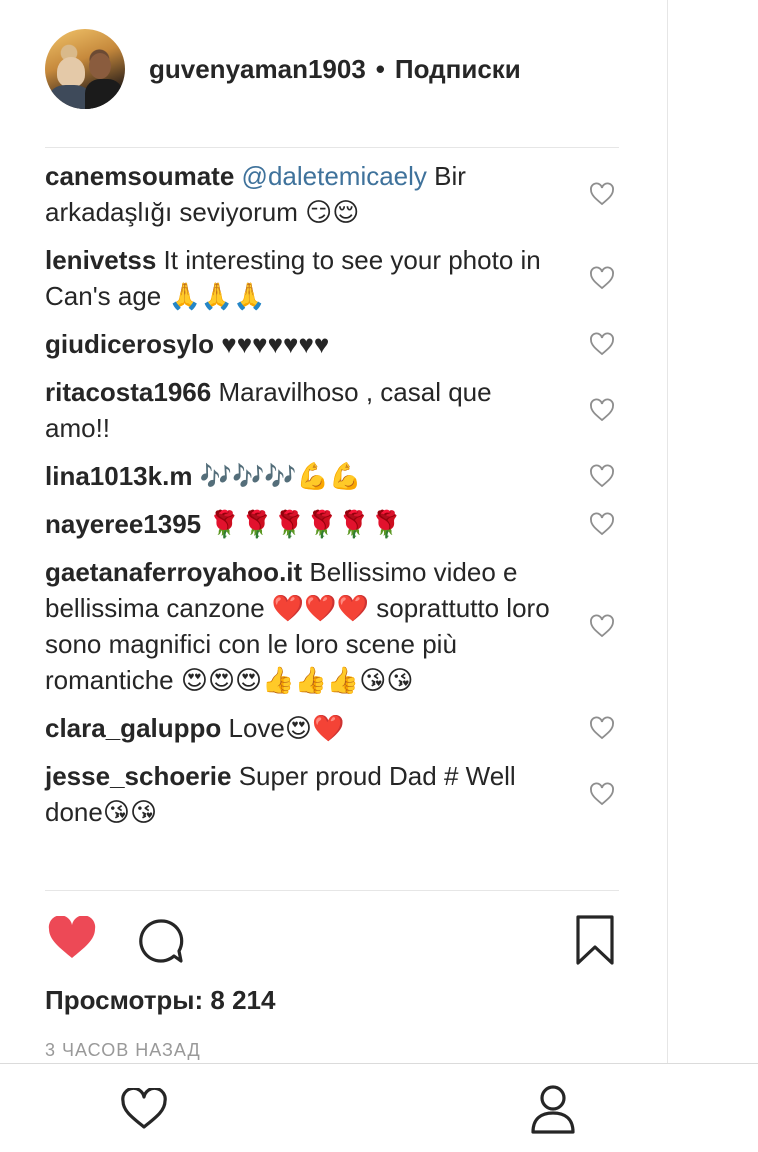 The width and height of the screenshot is (758, 1152). I want to click on comment-text: nayeree1395 🌹🌹🌹🌹🌹🌹, so click(302, 524).